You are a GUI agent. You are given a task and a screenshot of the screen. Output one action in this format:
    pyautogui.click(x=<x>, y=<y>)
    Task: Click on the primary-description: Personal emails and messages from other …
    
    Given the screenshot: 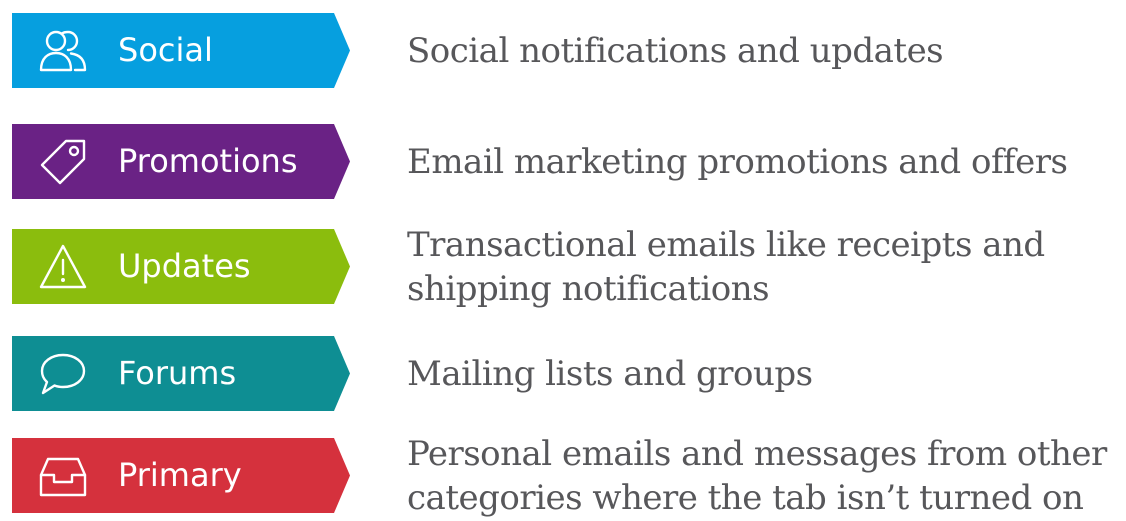 What is the action you would take?
    pyautogui.click(x=757, y=476)
    